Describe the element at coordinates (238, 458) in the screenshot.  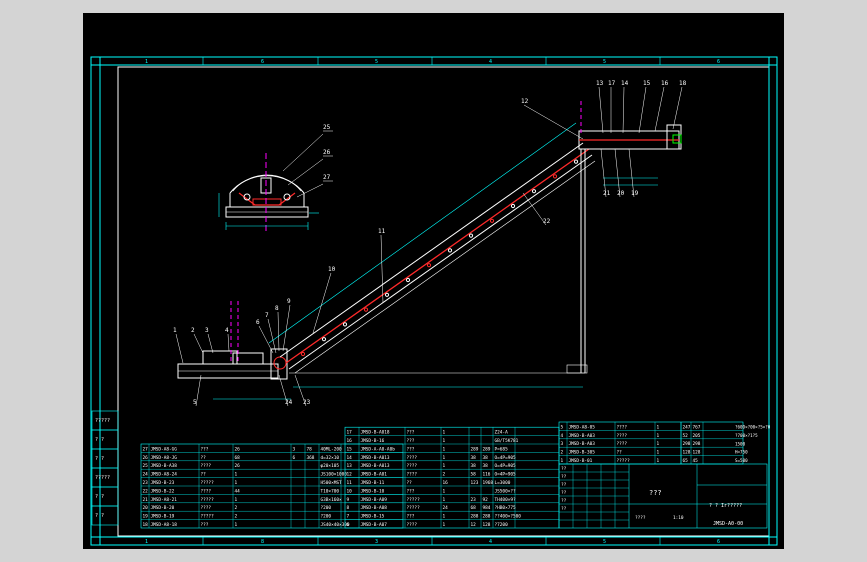
I see `bom-left-cell: 68` at that location.